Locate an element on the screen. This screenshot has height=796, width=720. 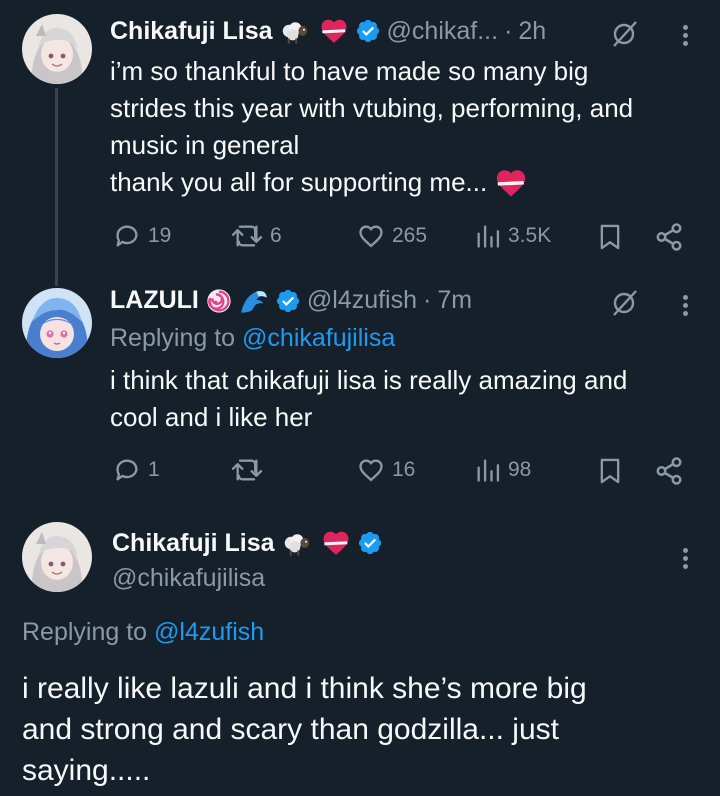
reply-count: 1 is located at coordinates (154, 469).